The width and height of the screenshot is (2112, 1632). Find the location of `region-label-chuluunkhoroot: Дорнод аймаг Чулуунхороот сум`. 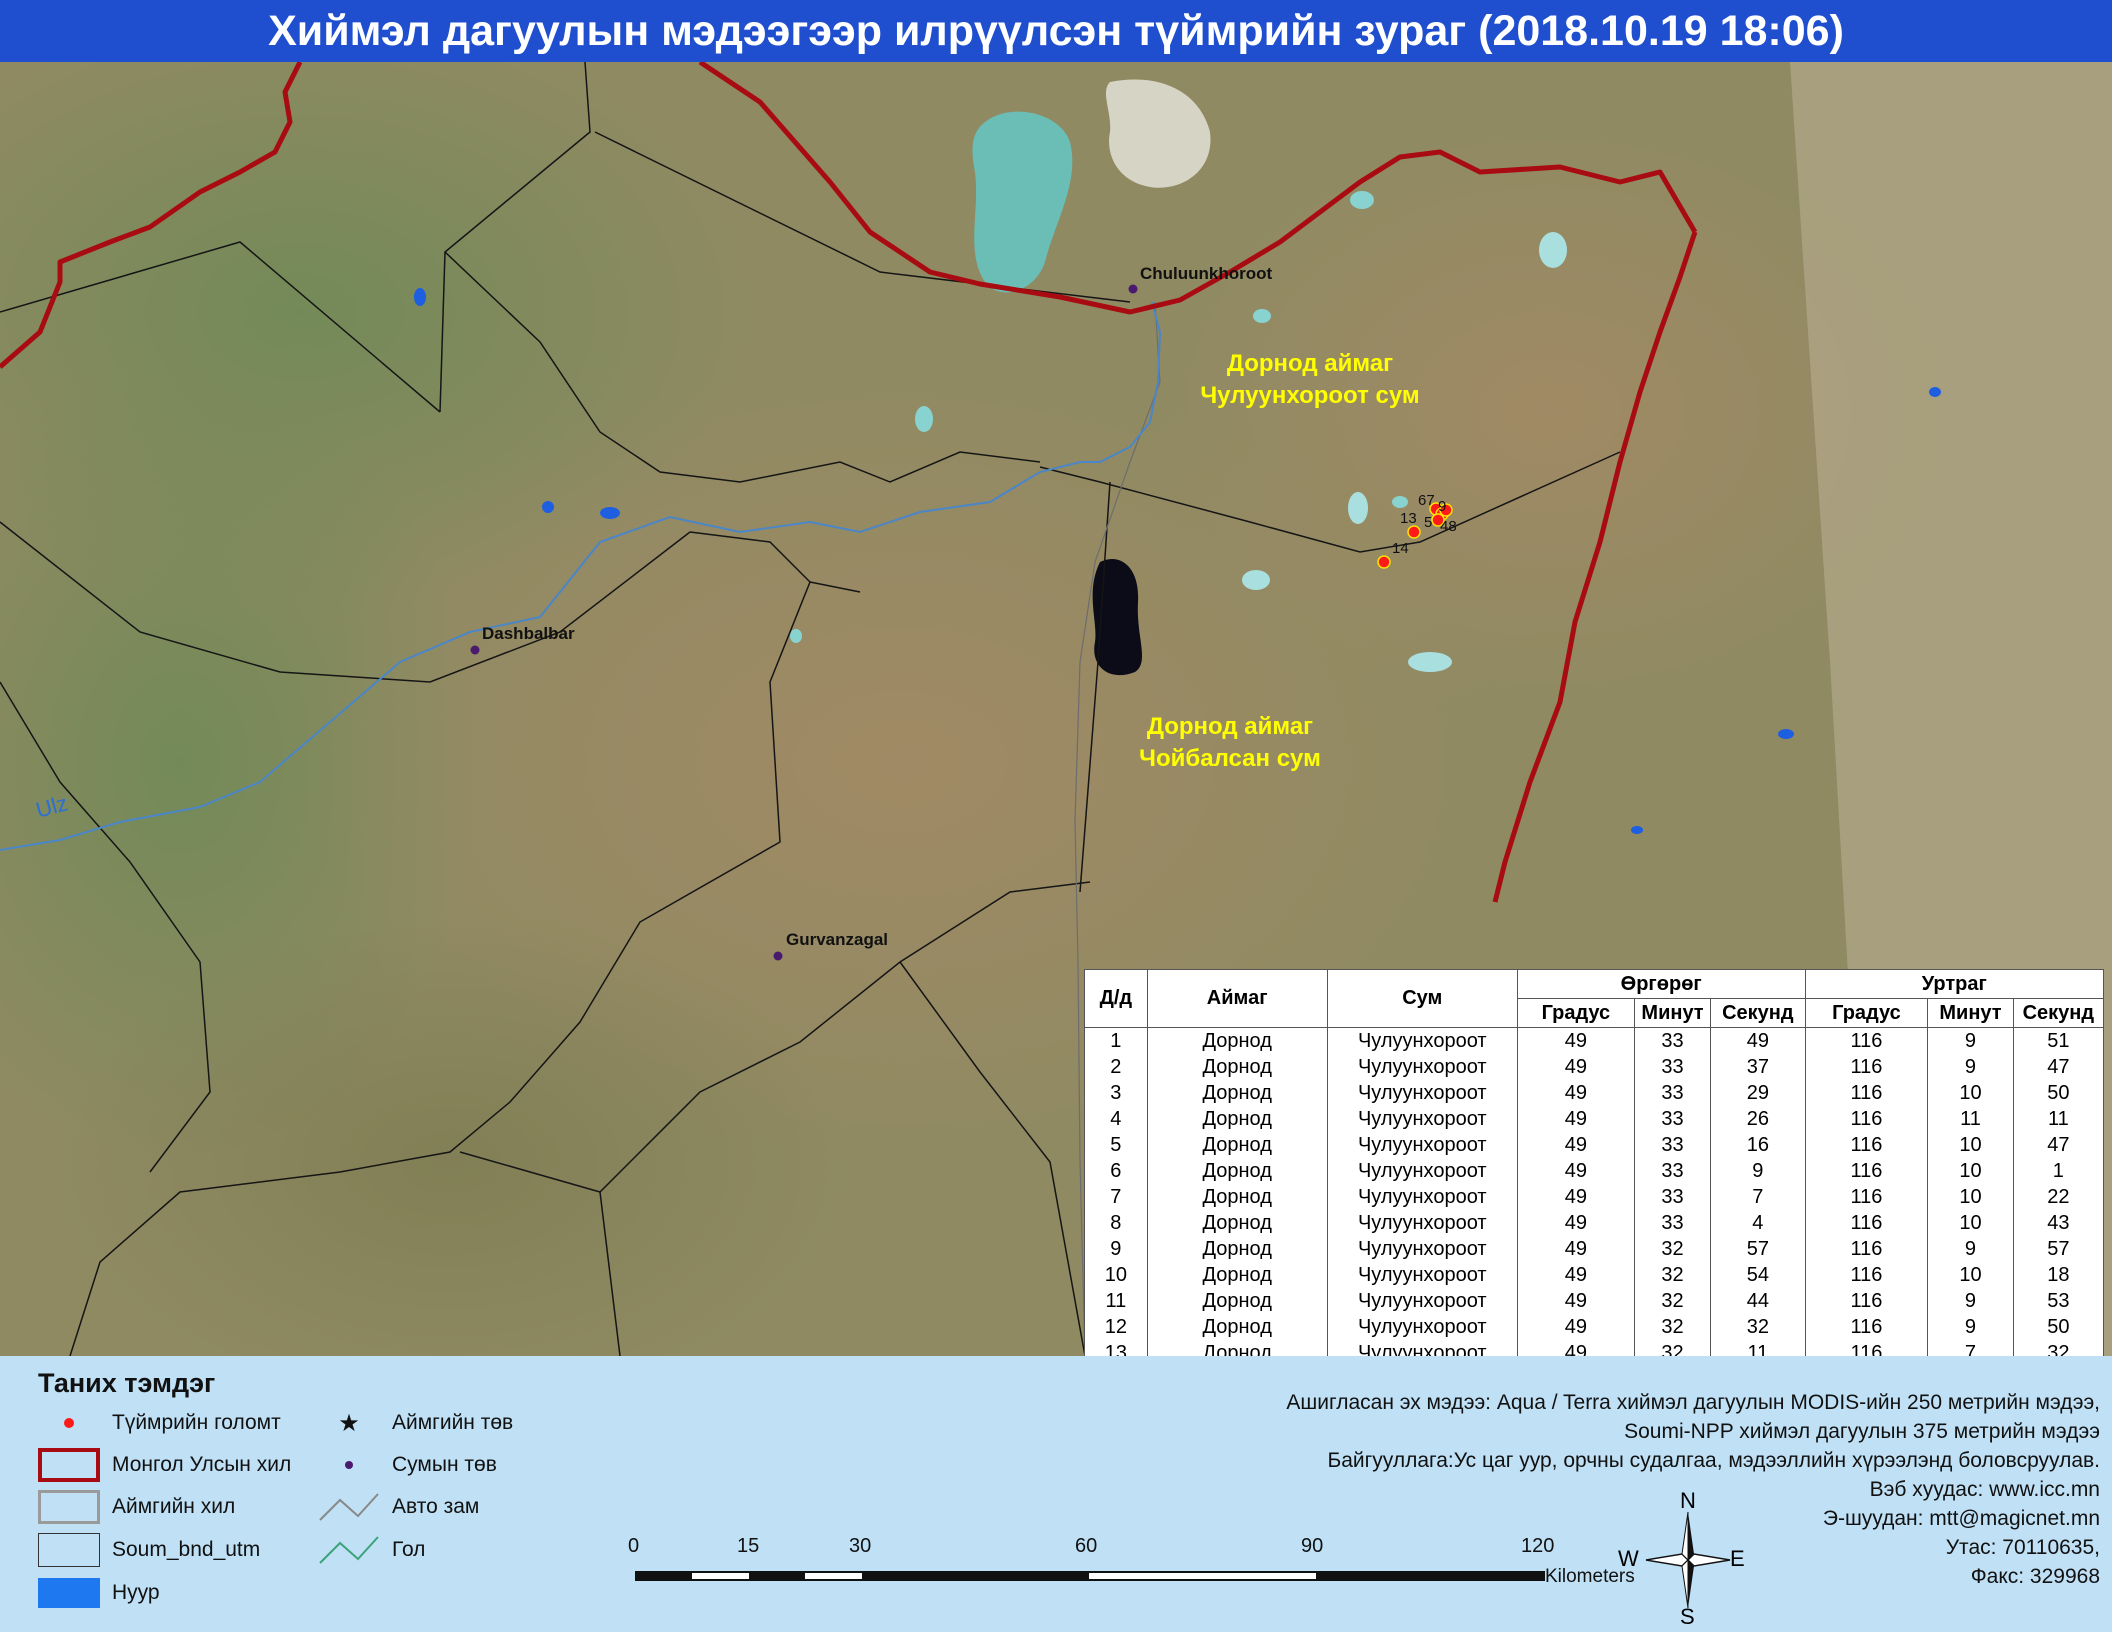

region-label-chuluunkhoroot: Дорнод аймаг Чулуунхороот сум is located at coordinates (1310, 380).